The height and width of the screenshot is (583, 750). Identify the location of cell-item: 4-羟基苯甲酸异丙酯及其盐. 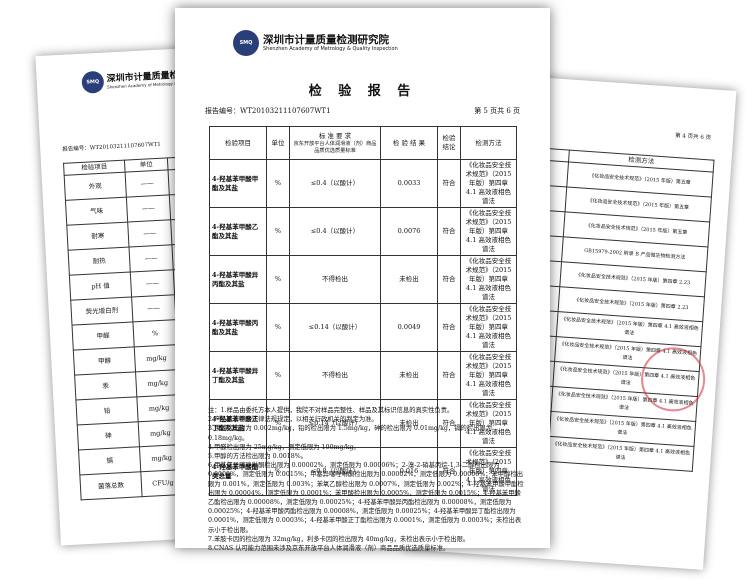
(238, 279).